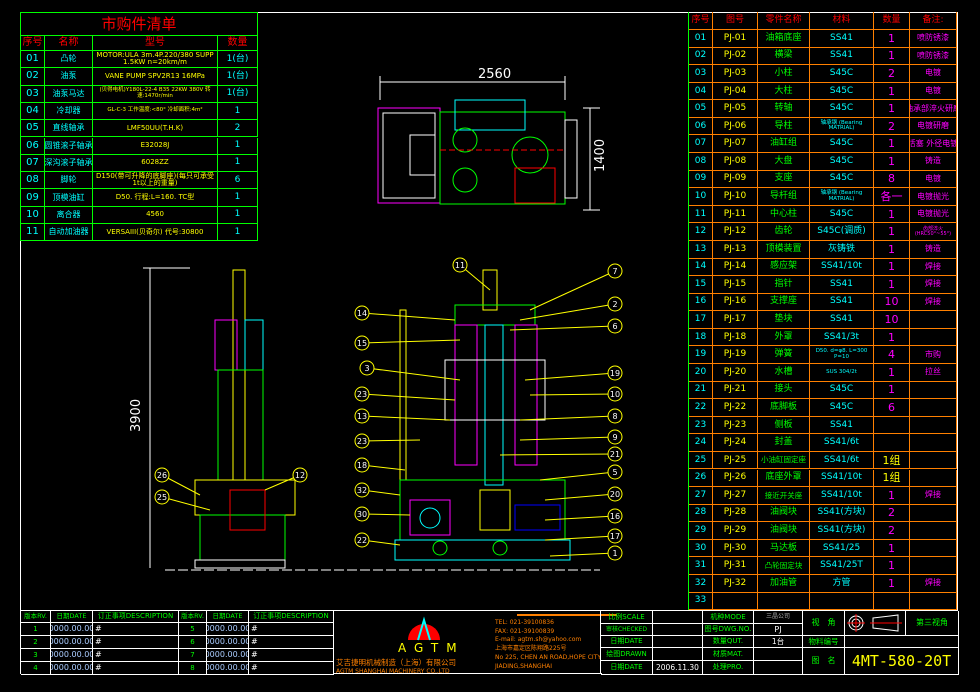  I want to click on row-note: 市购, so click(933, 355).